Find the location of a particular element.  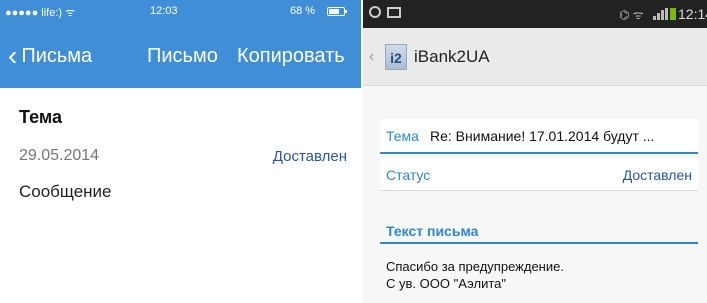

back-button: ‹ Письма is located at coordinates (50, 56).